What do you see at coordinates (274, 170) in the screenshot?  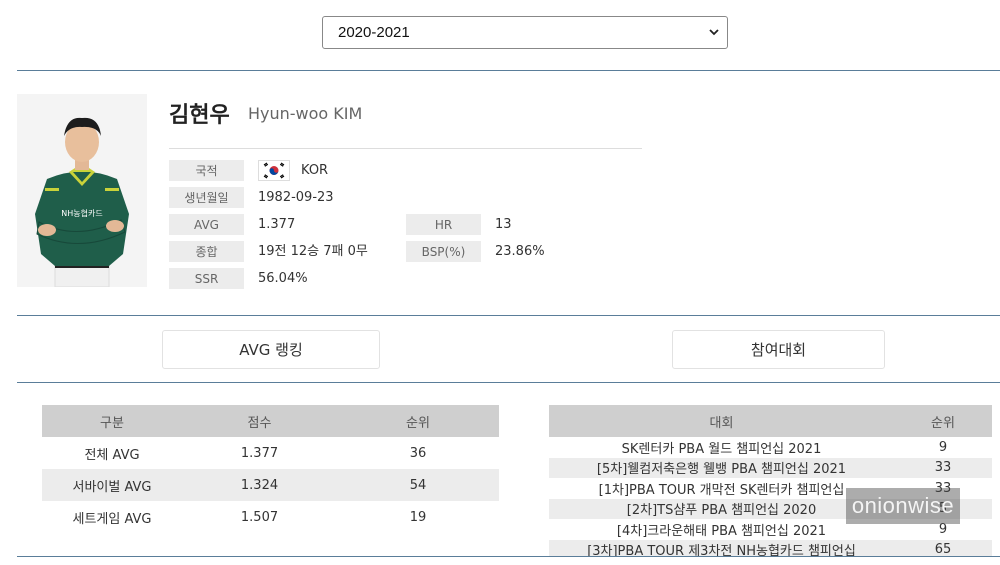 I see `korea-flag-icon` at bounding box center [274, 170].